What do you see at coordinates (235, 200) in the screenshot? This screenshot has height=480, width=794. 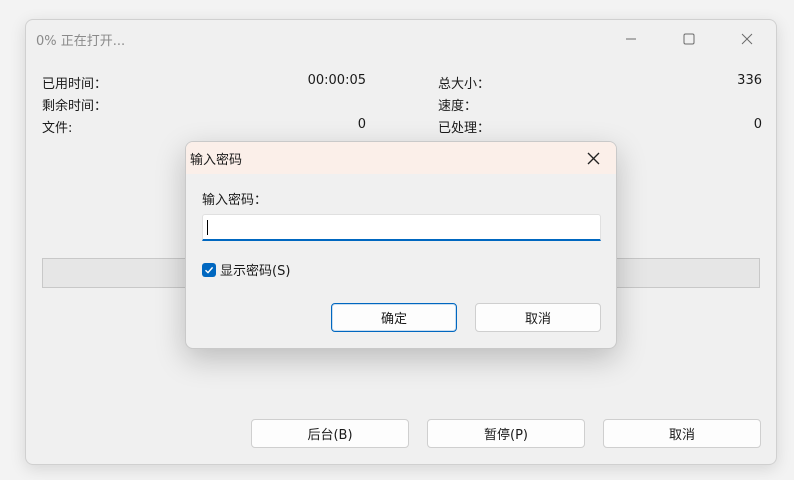 I see `password-label: 输入密码：` at bounding box center [235, 200].